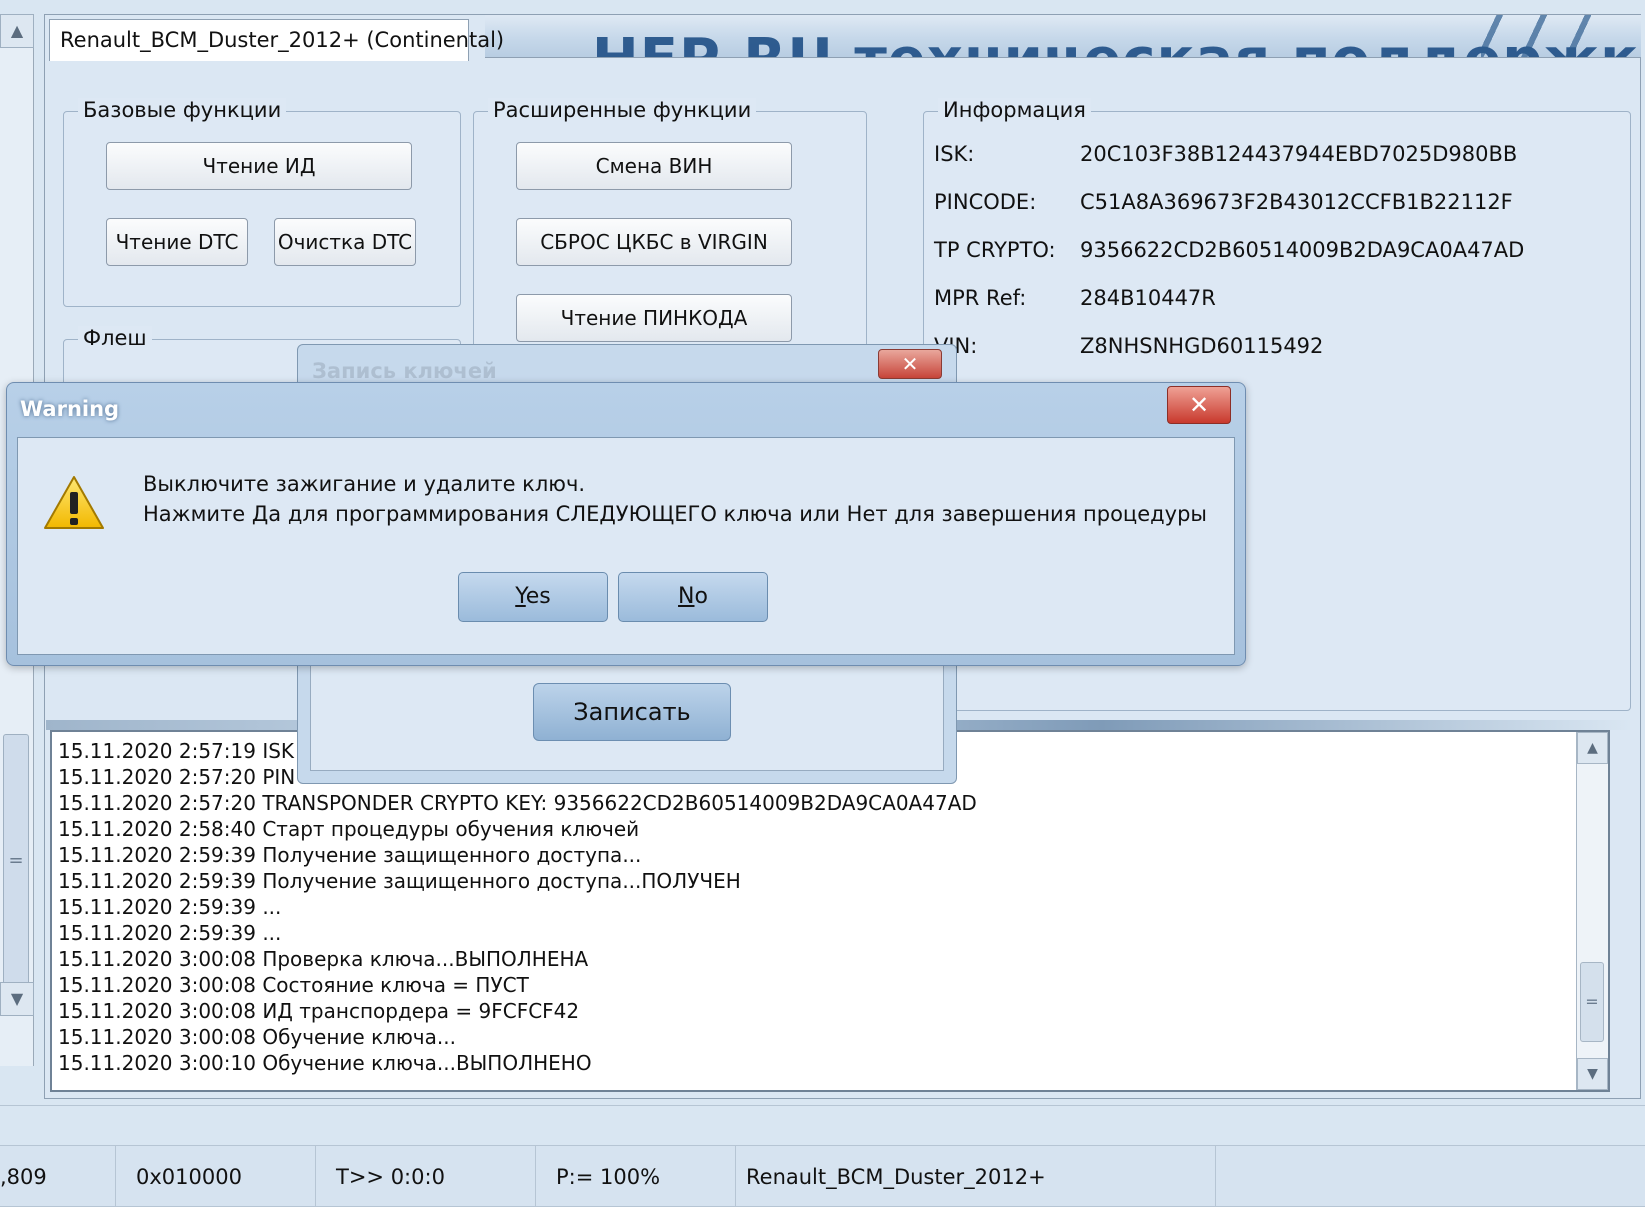 Image resolution: width=1645 pixels, height=1225 pixels. Describe the element at coordinates (1148, 298) in the screenshot. I see `info-value: 284B10447R` at that location.